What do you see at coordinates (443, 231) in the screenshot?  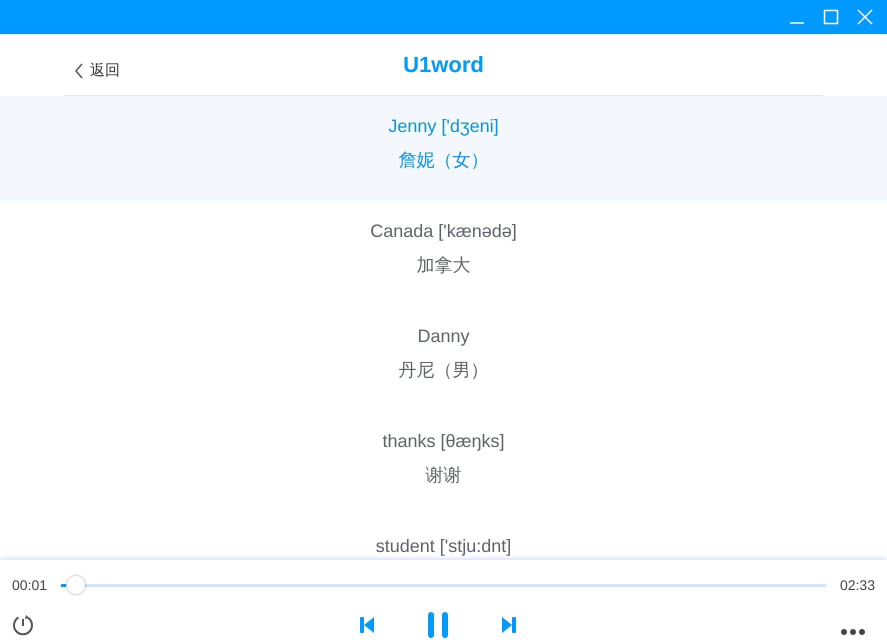 I see `word-text: Canada ['kænədə]` at bounding box center [443, 231].